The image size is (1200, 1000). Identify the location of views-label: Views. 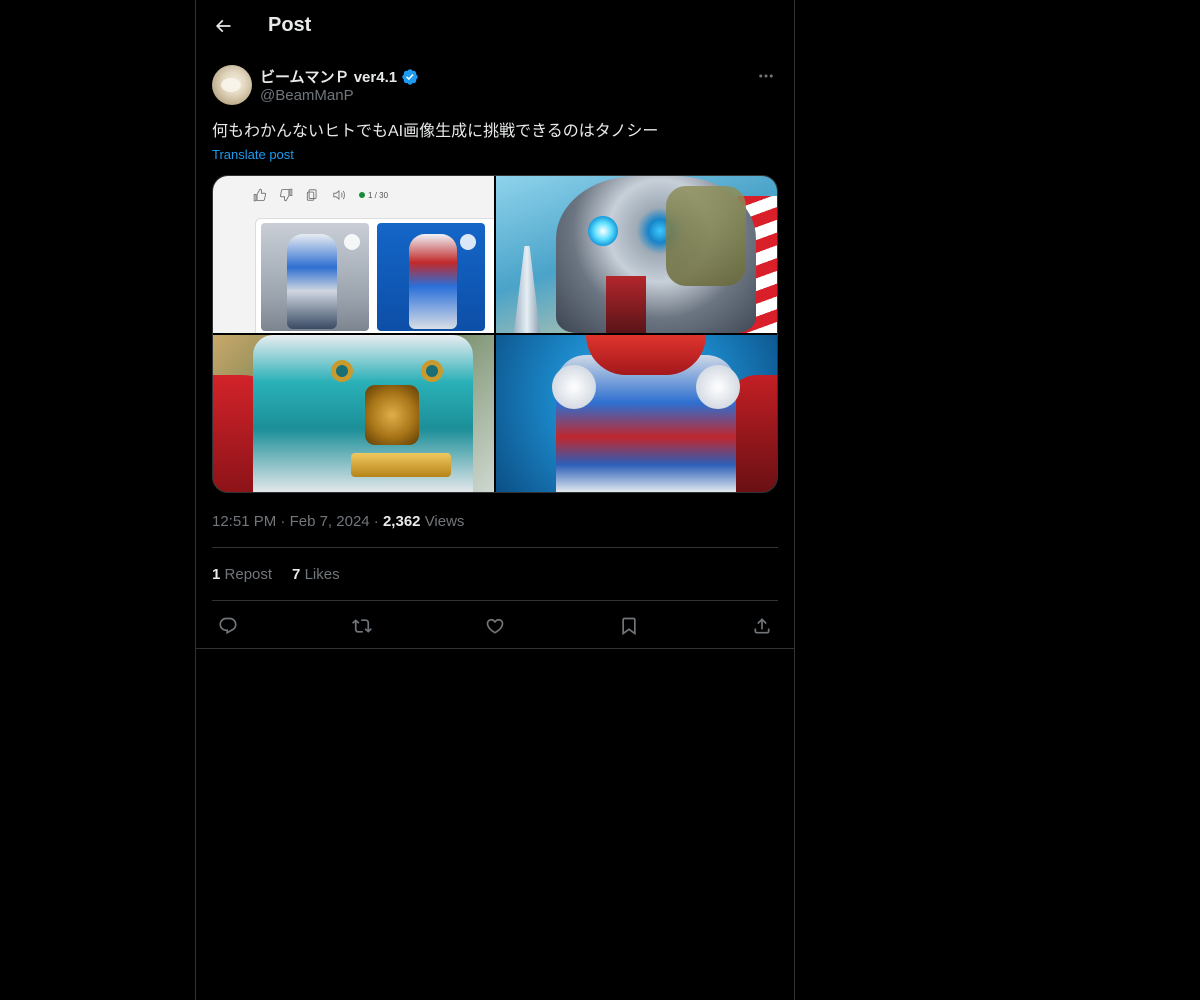
(444, 521).